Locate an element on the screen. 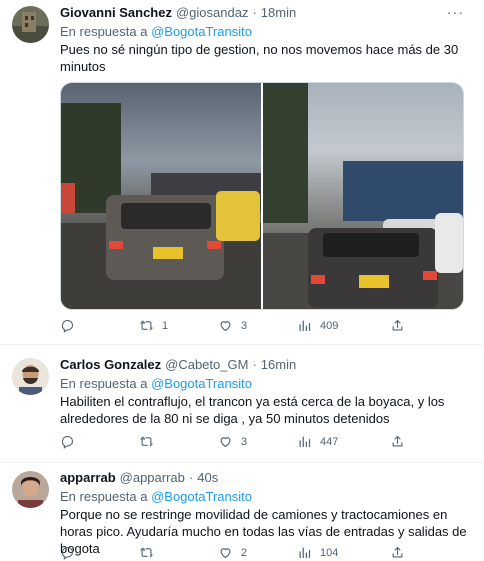  views-button: 104 is located at coordinates (336, 552).